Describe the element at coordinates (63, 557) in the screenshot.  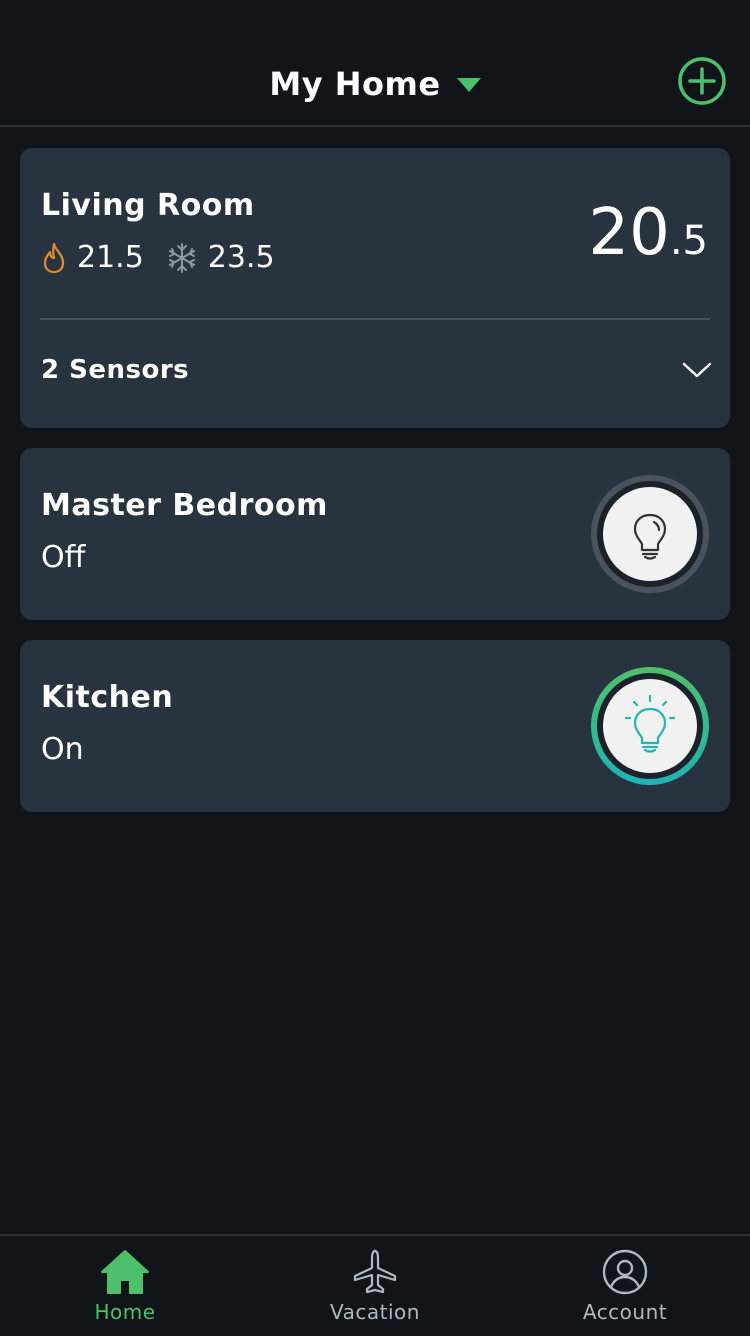
I see `room-status: Off` at that location.